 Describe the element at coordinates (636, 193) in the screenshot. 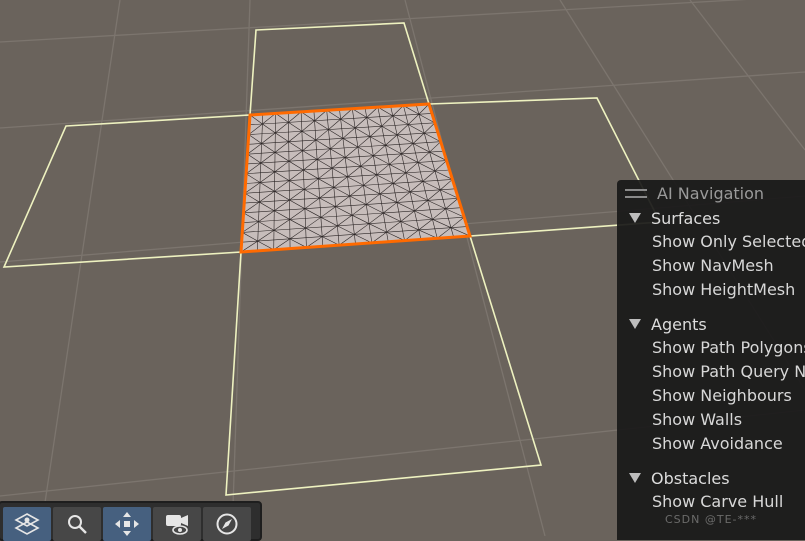

I see `drag-handle-icon` at that location.